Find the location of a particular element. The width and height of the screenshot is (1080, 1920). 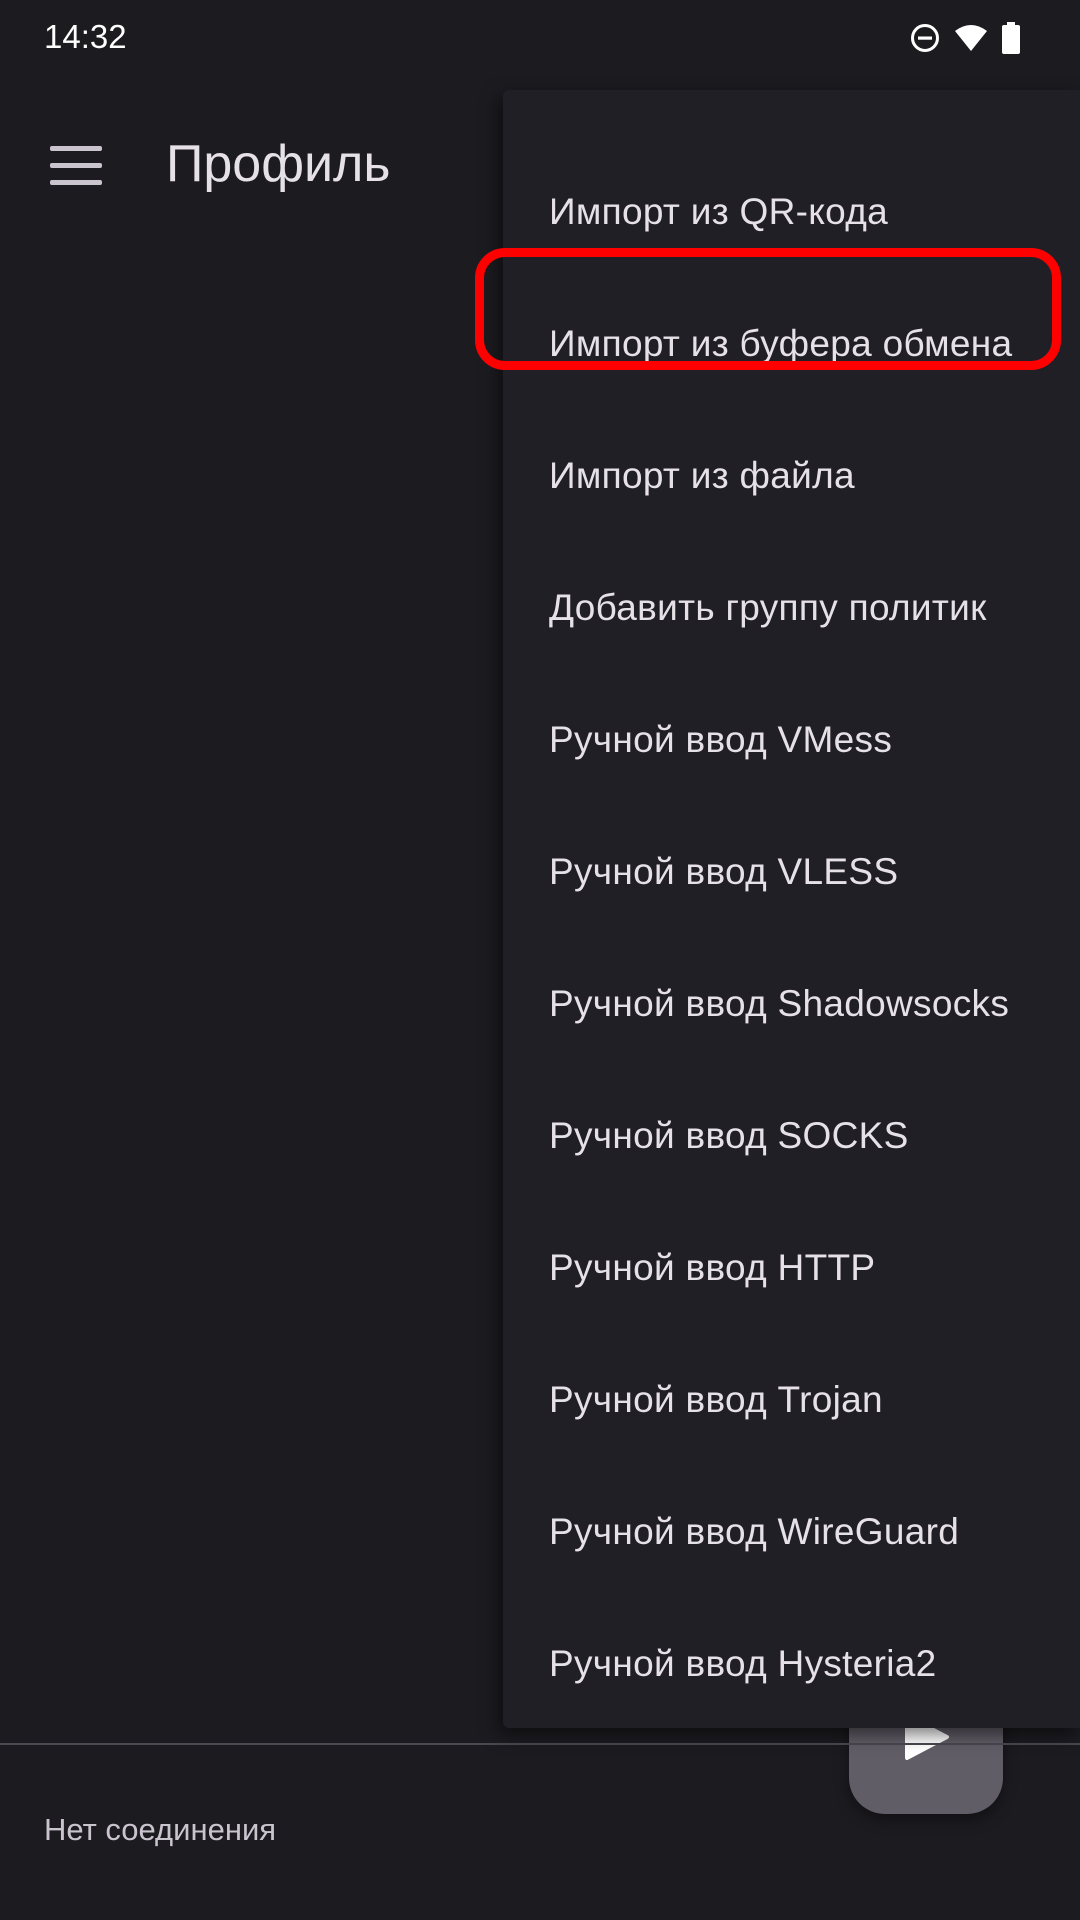

menu-item-label: Импорт из QR-кода is located at coordinates (719, 211).